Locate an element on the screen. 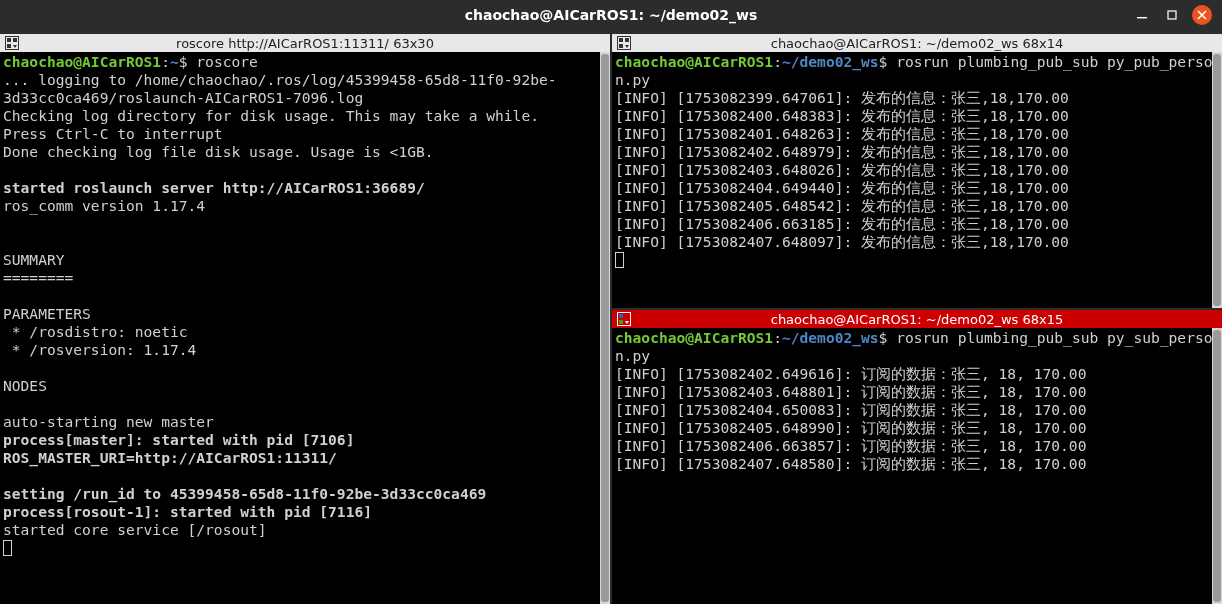 This screenshot has width=1222, height=604. output-line: [INFO] [1753082401.648263]: 发布的信息：张三,18,170.00 is located at coordinates (842, 134).